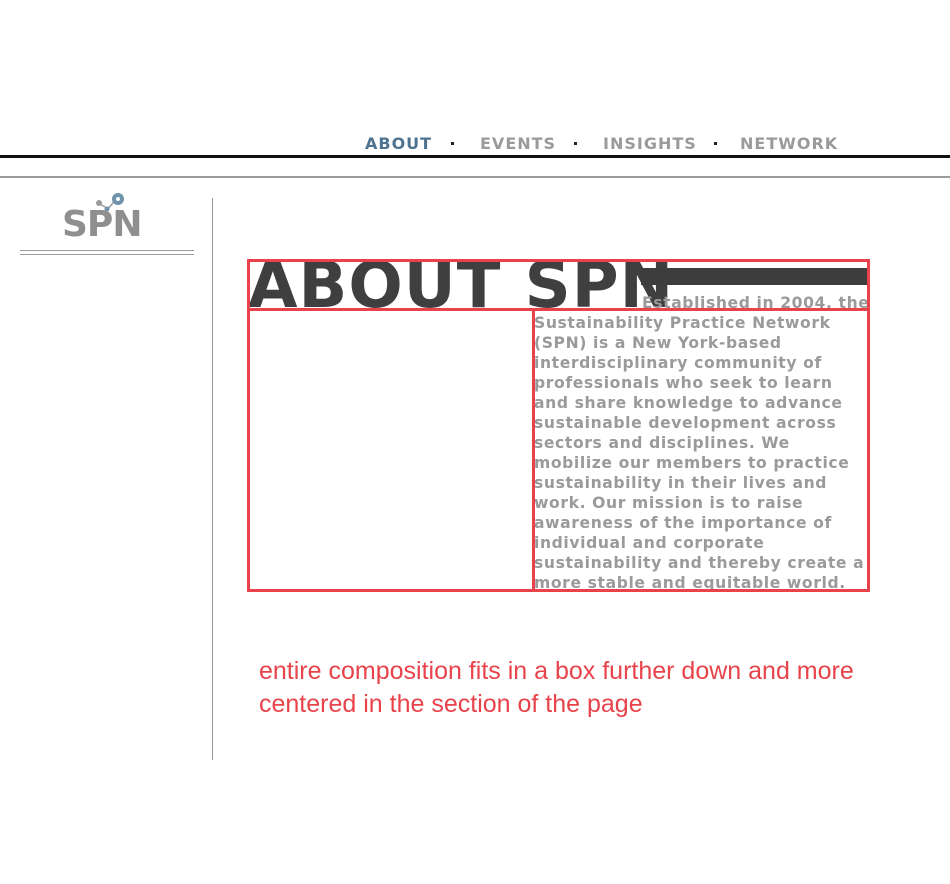 This screenshot has width=950, height=884. I want to click on nav-network: NETWORK, so click(789, 143).